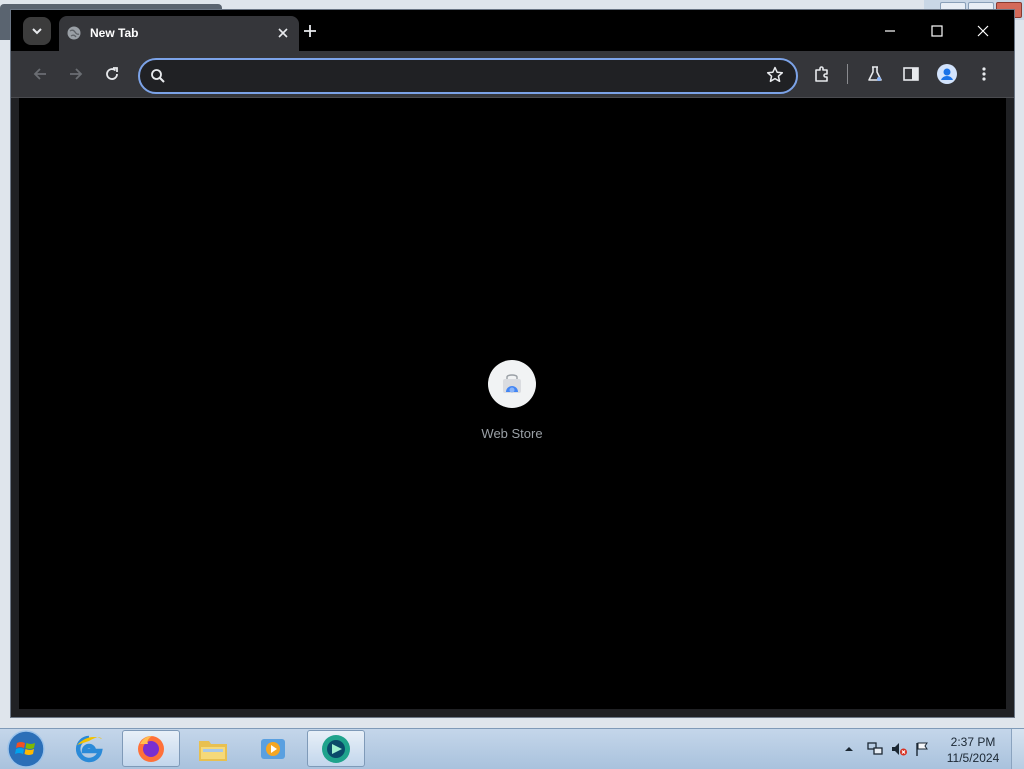  What do you see at coordinates (973, 742) in the screenshot?
I see `clock-time: 2:37 PM` at bounding box center [973, 742].